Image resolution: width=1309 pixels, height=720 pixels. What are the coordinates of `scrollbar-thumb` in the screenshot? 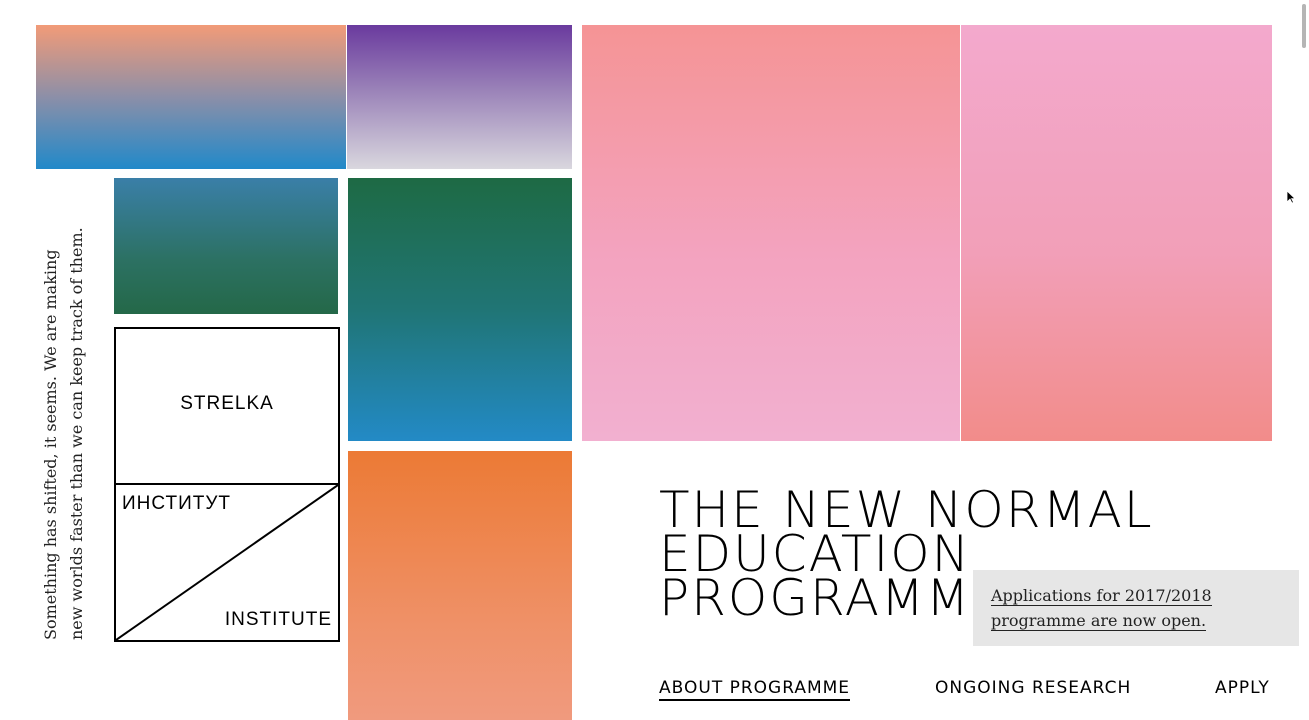 It's located at (1304, 26).